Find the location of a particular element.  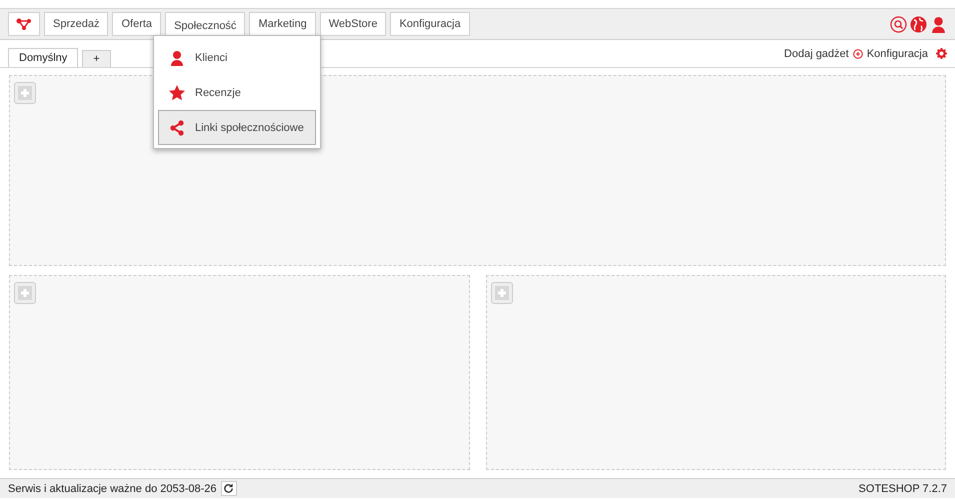

globe-button is located at coordinates (918, 24).